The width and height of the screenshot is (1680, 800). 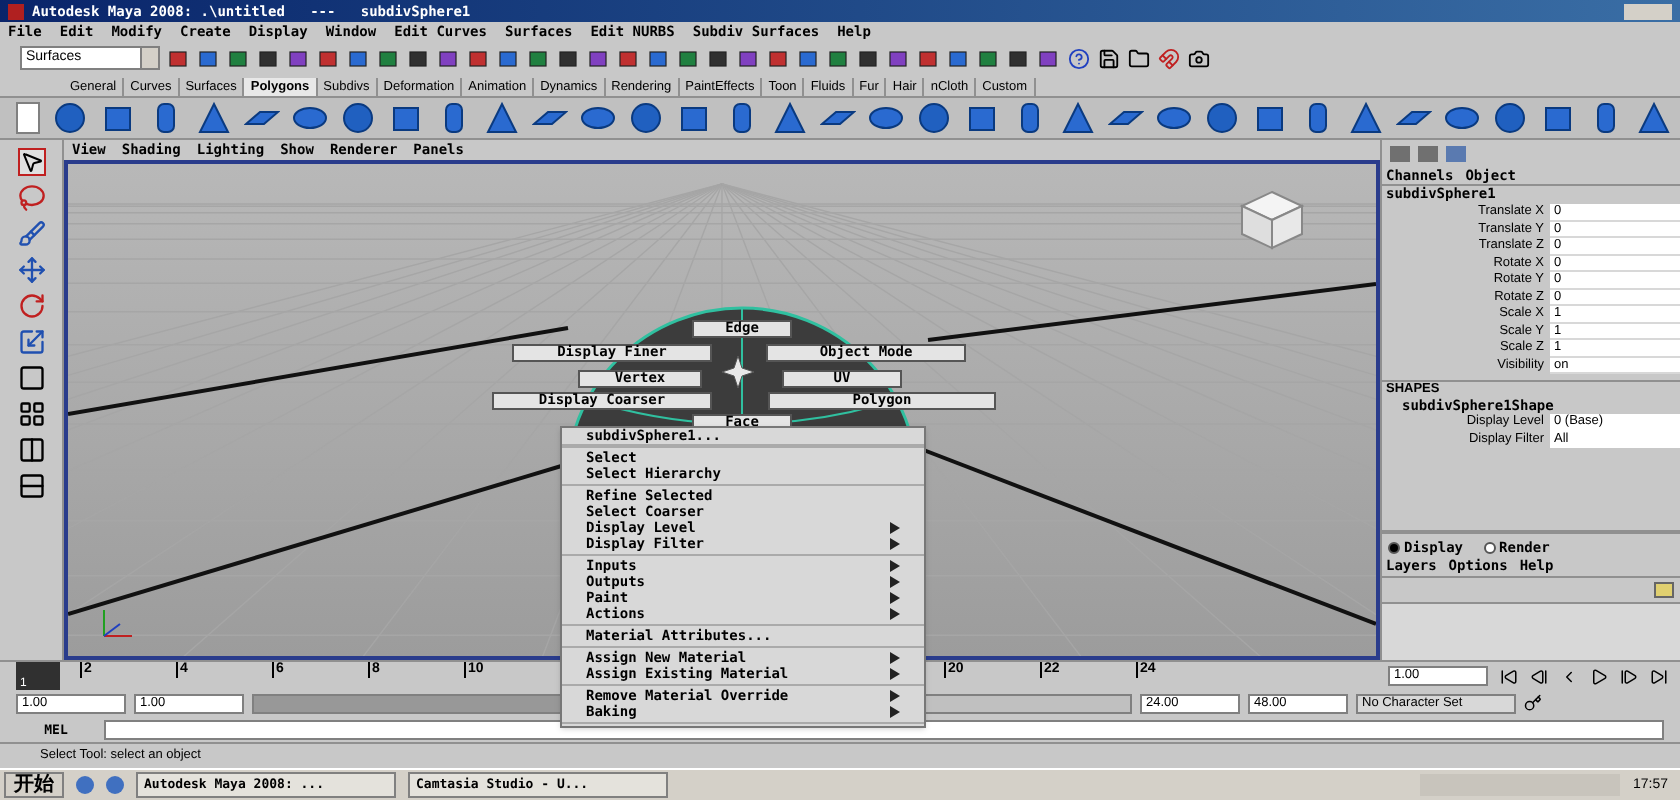 What do you see at coordinates (31, 378) in the screenshot?
I see `single-view-icon` at bounding box center [31, 378].